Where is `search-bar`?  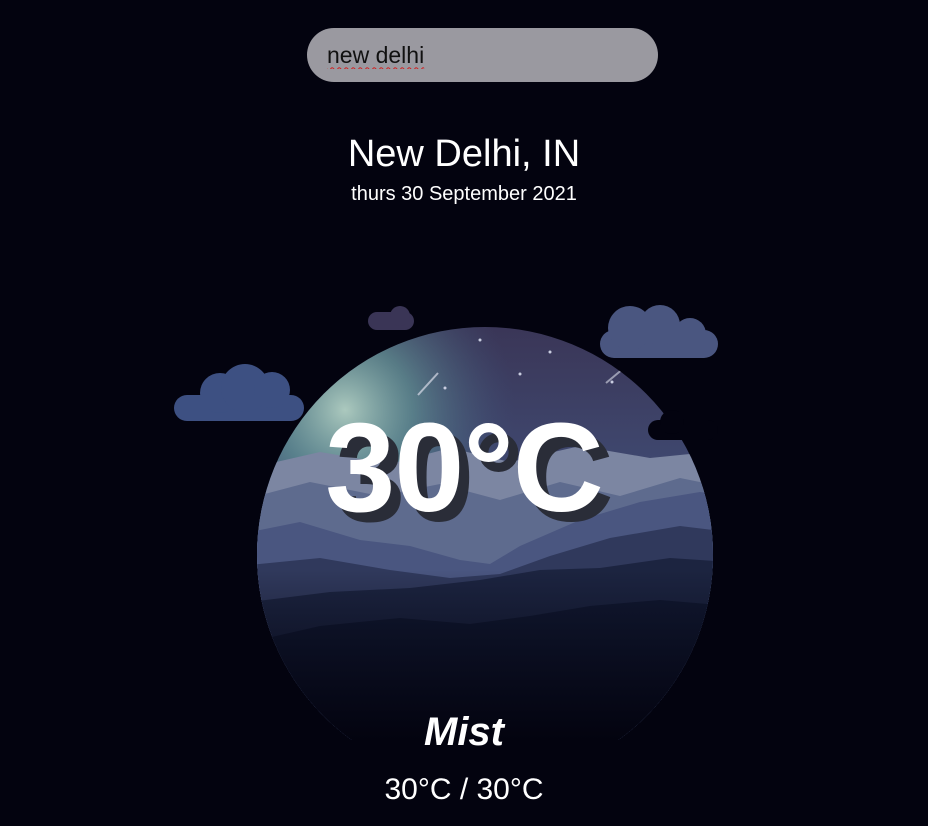 search-bar is located at coordinates (482, 55).